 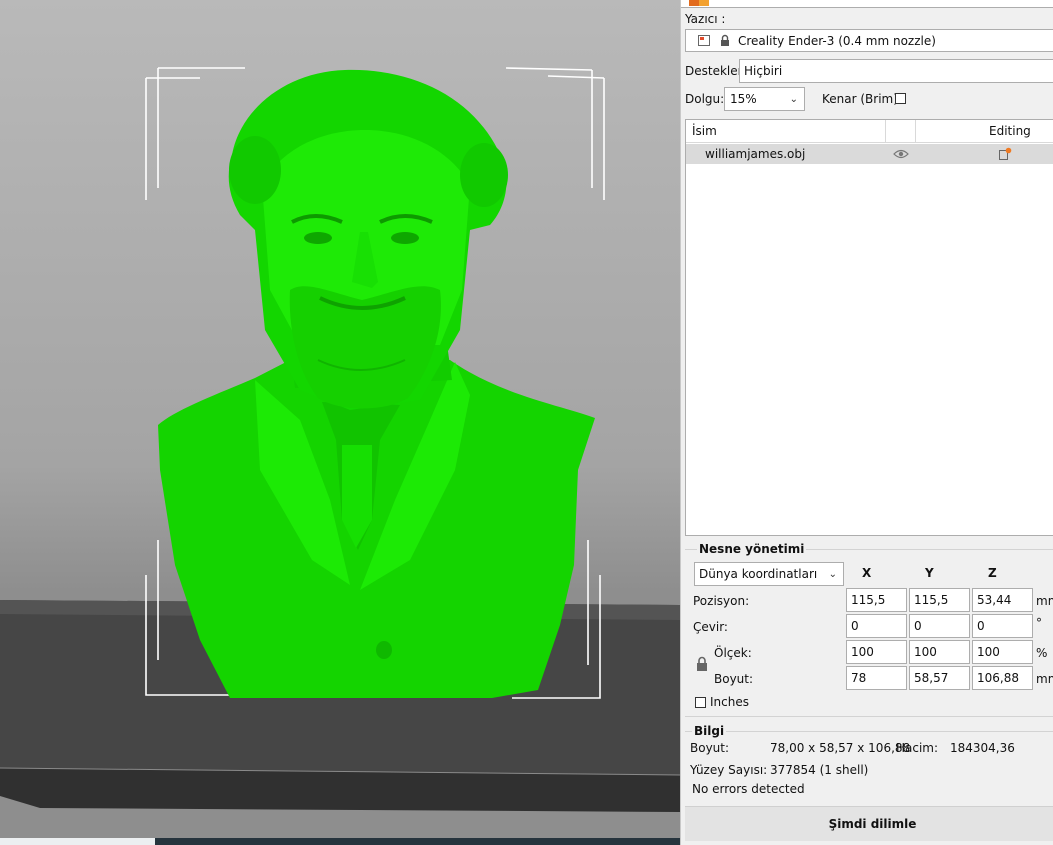 I want to click on size-x-input: 78, so click(x=876, y=678).